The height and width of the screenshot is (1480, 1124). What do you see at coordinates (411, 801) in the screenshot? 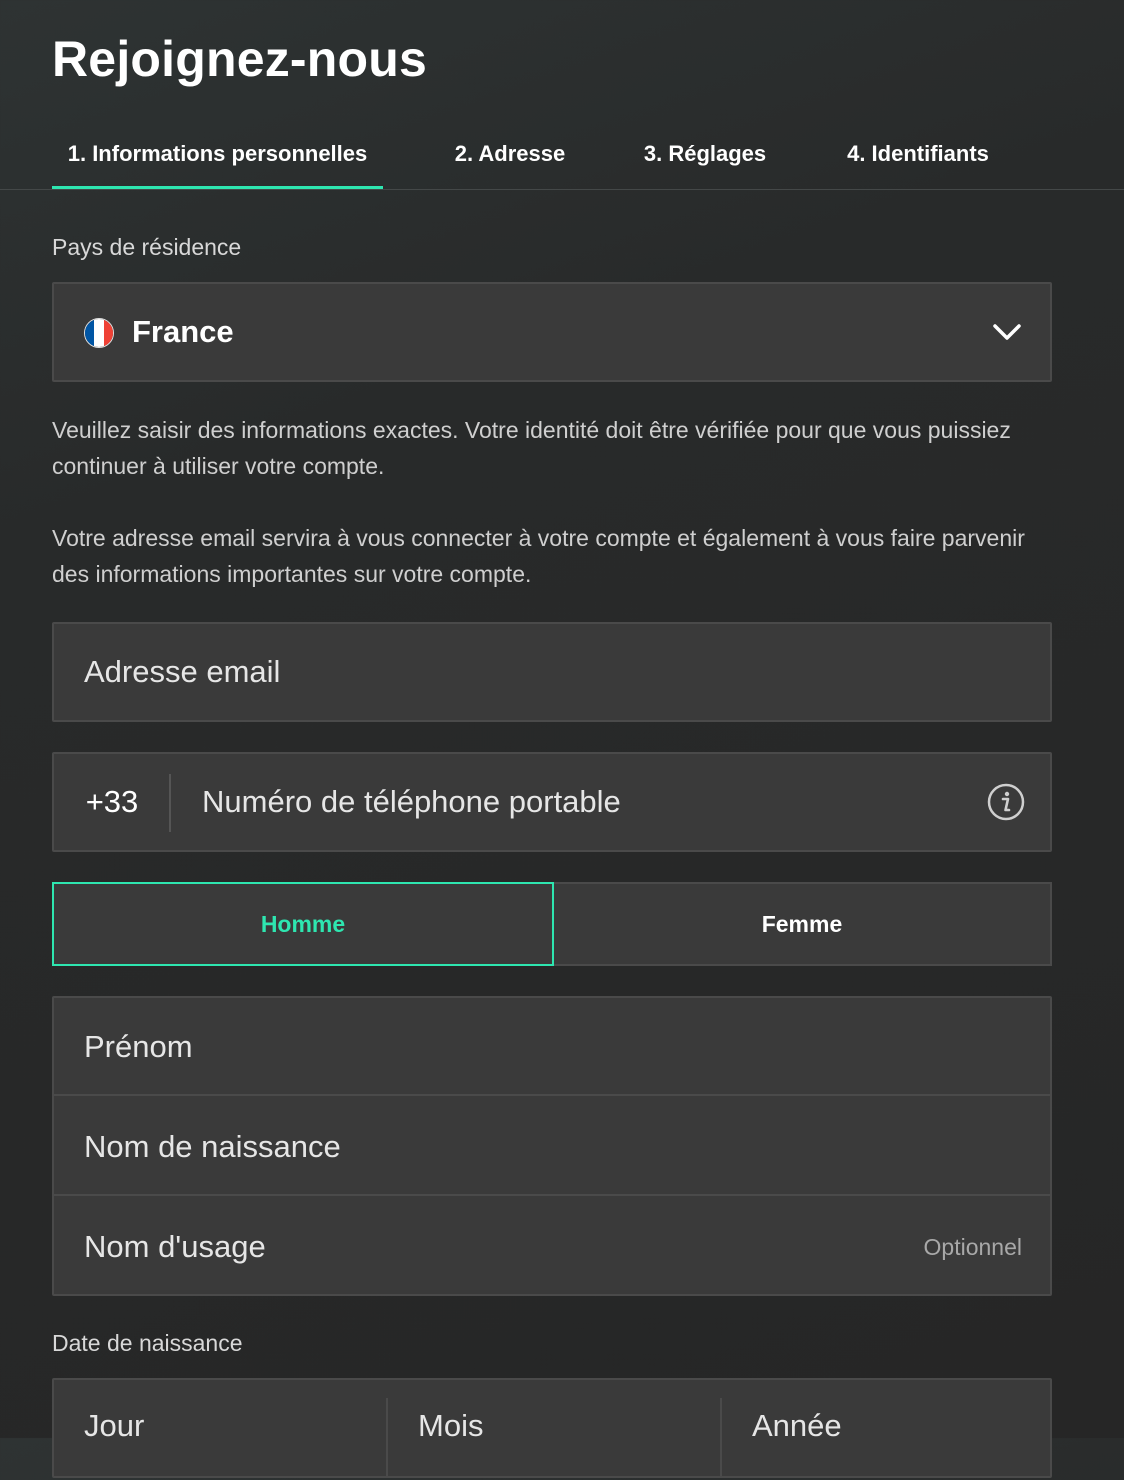
I see `phone-placeholder: Numéro de téléphone portable` at bounding box center [411, 801].